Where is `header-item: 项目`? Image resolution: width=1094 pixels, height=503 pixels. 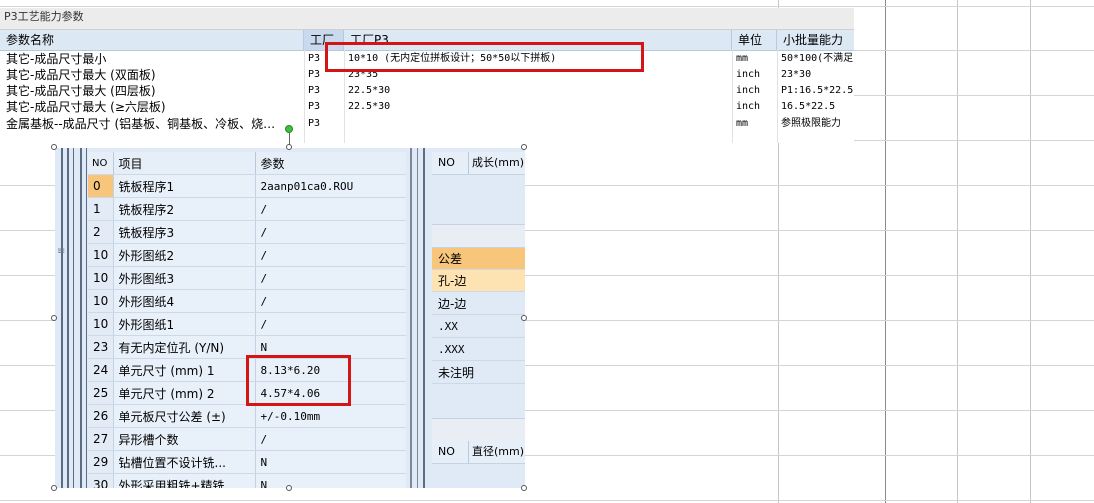
header-item: 项目 is located at coordinates (184, 163).